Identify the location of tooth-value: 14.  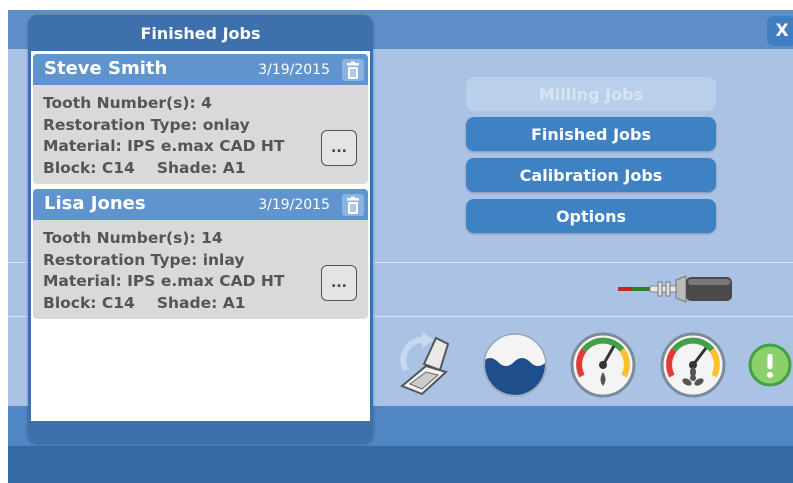
(212, 238).